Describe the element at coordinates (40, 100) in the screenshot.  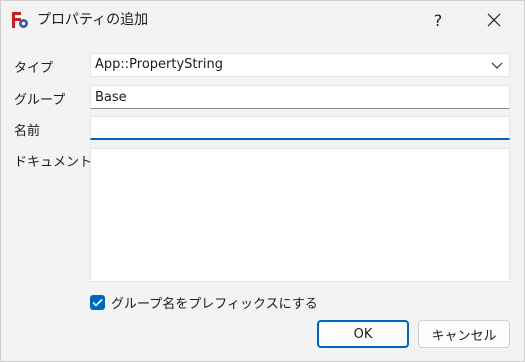
I see `group-label: グループ` at that location.